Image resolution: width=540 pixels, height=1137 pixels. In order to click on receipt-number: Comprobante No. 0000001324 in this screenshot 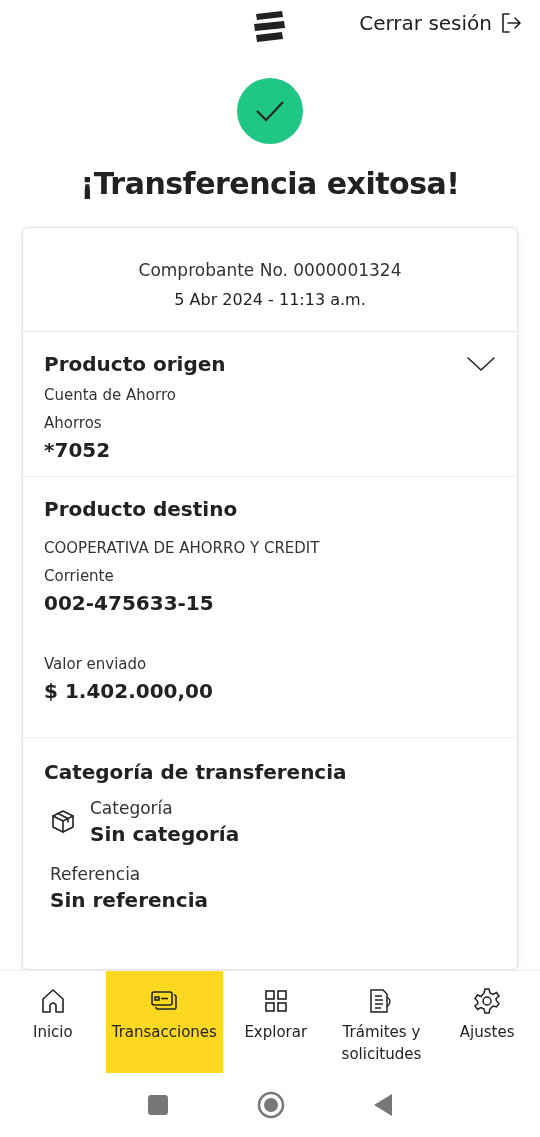, I will do `click(270, 270)`.